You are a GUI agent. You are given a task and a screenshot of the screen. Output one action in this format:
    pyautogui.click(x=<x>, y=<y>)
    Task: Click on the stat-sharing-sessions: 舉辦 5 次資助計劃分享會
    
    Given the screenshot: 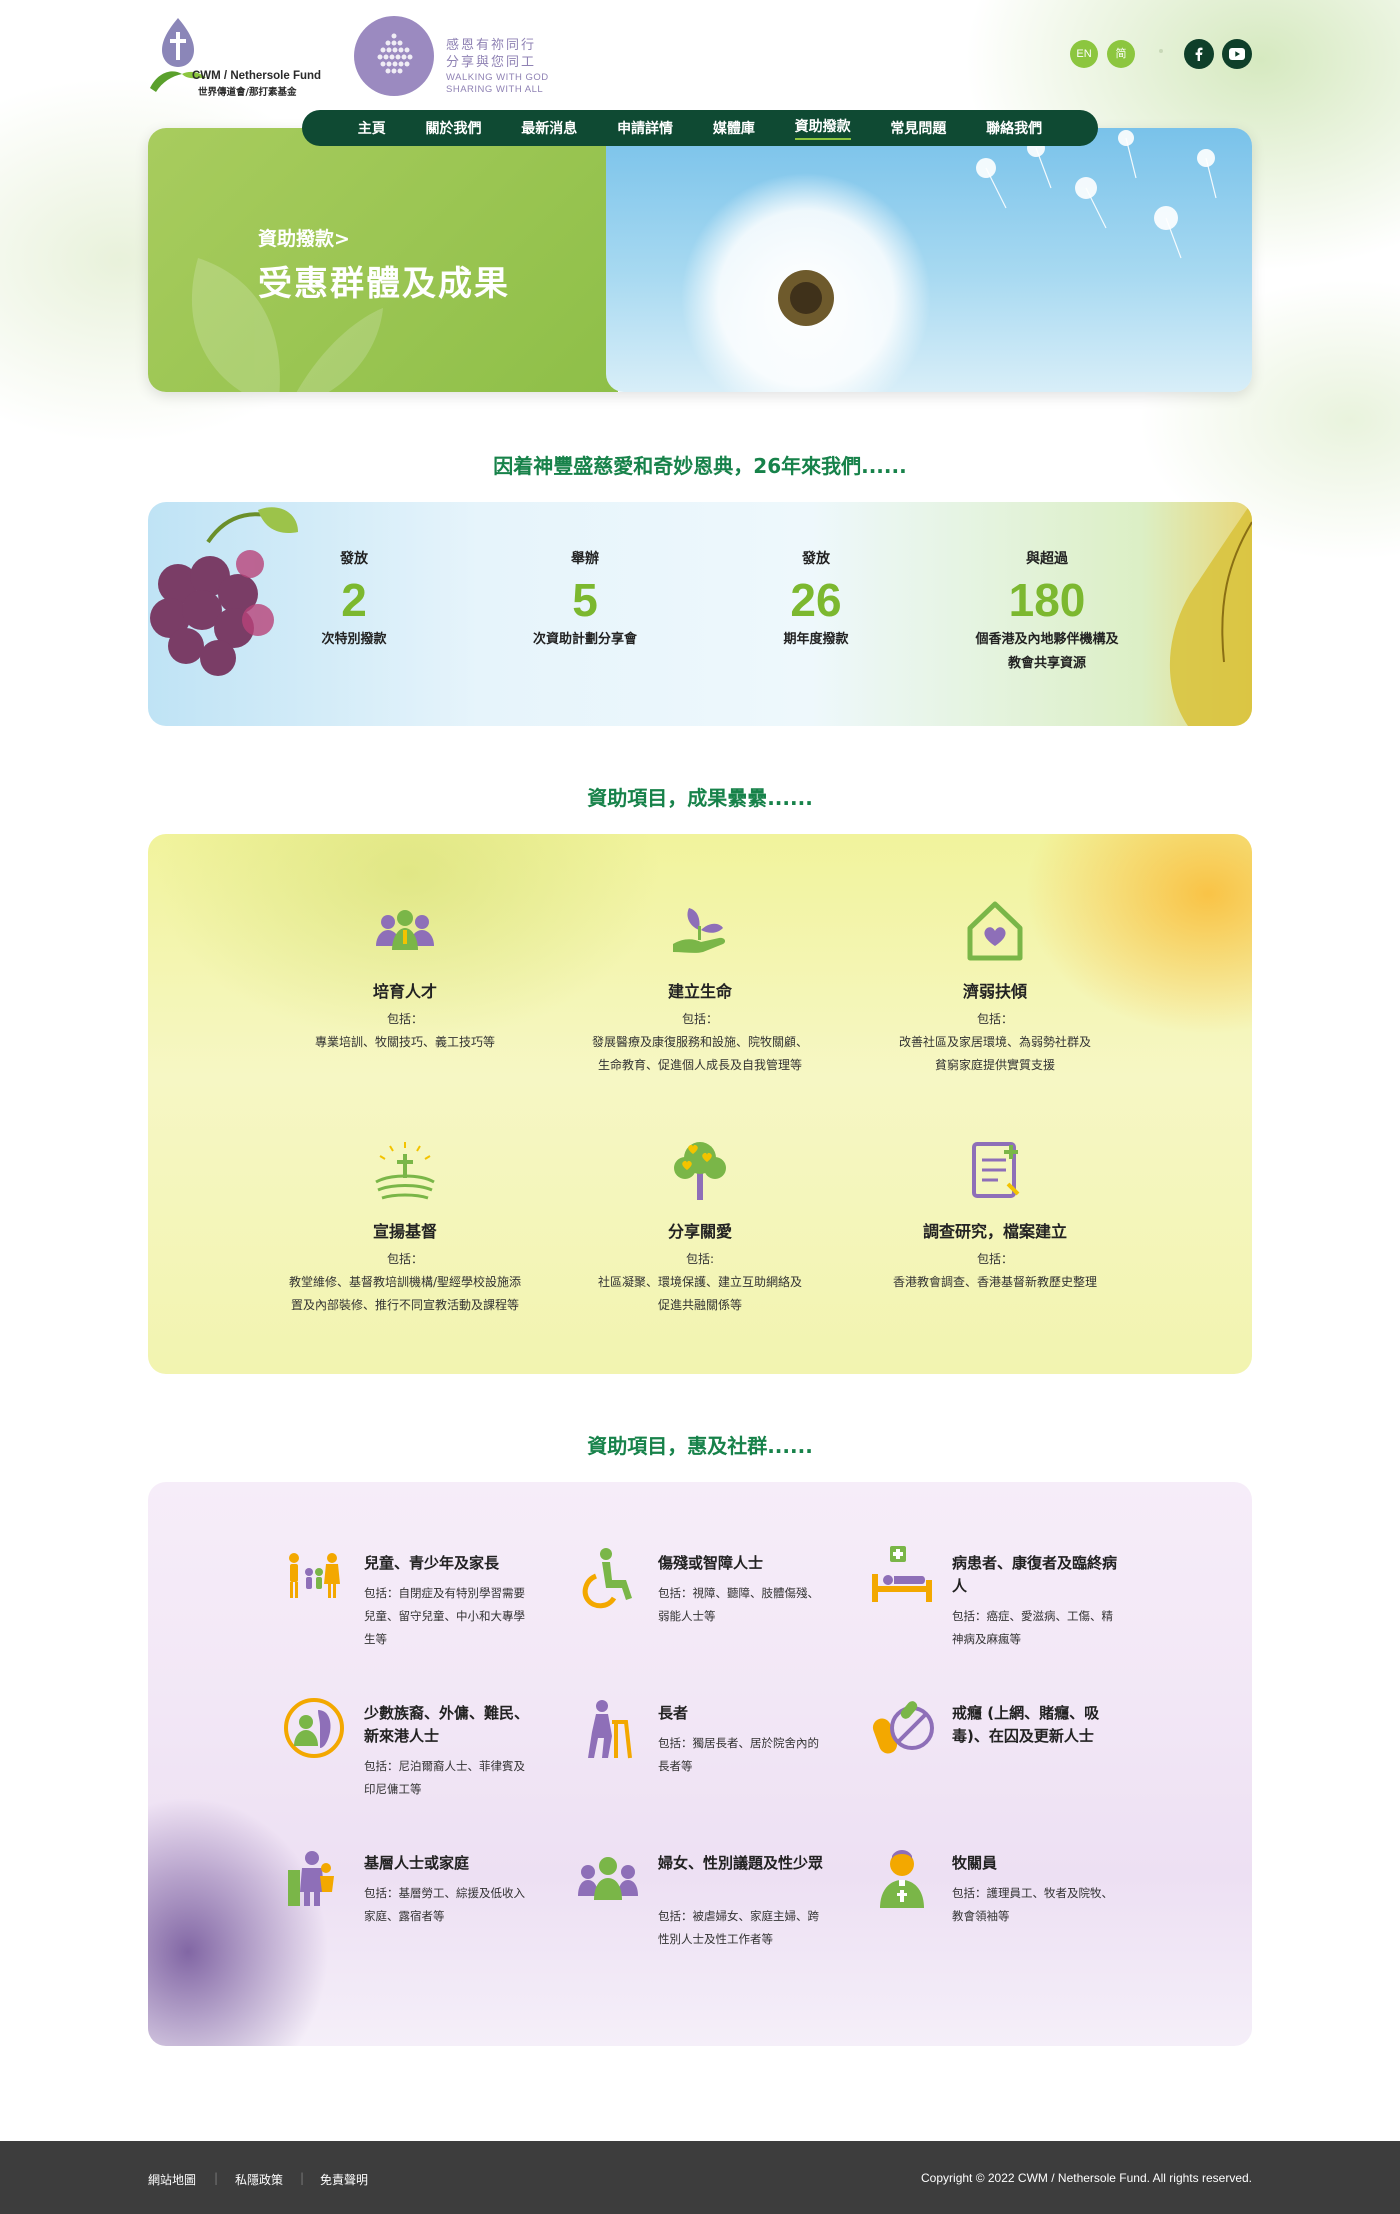 What is the action you would take?
    pyautogui.click(x=585, y=600)
    